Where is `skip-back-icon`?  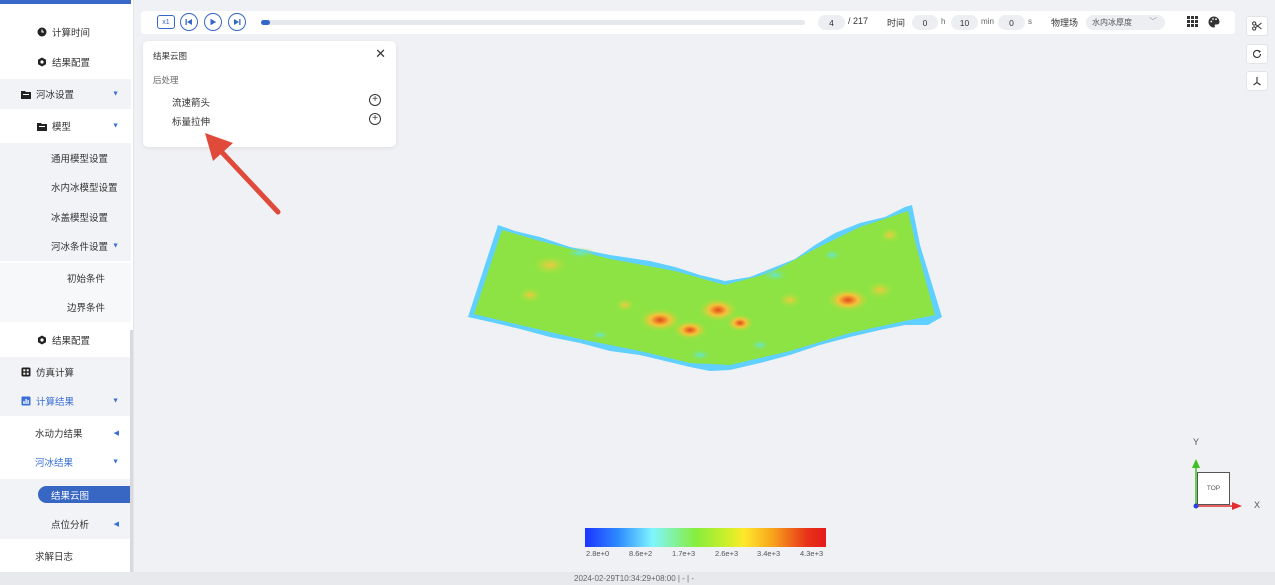
skip-back-icon is located at coordinates (188, 22).